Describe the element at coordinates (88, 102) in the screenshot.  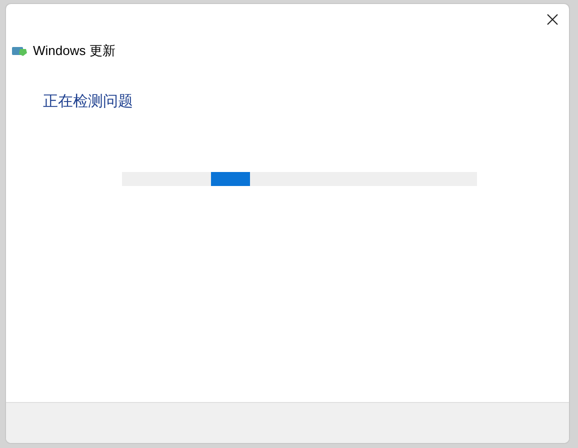
I see `status-heading: 正在检测问题` at that location.